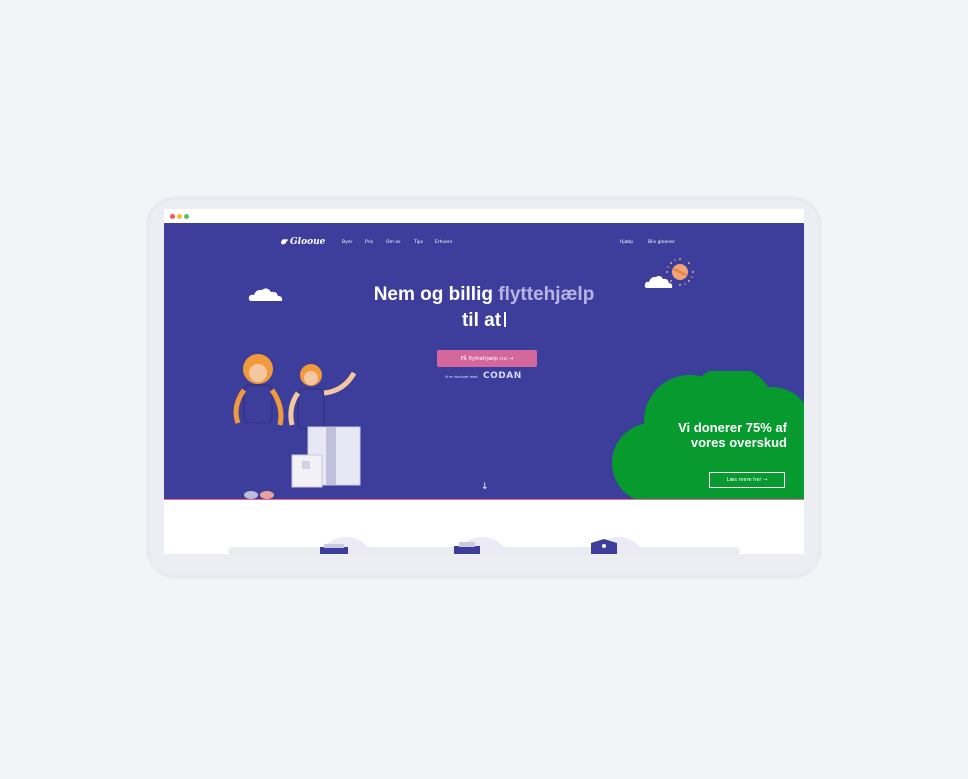 The height and width of the screenshot is (779, 968). What do you see at coordinates (418, 242) in the screenshot?
I see `nav-item-tips: Tips` at bounding box center [418, 242].